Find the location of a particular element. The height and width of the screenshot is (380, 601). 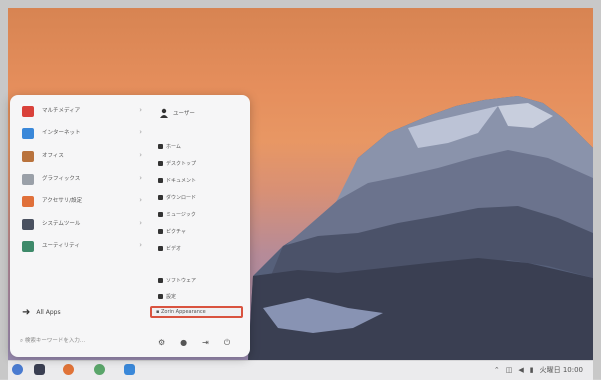

category-accessories: アクセサリ/設定 › is located at coordinates (81, 202).